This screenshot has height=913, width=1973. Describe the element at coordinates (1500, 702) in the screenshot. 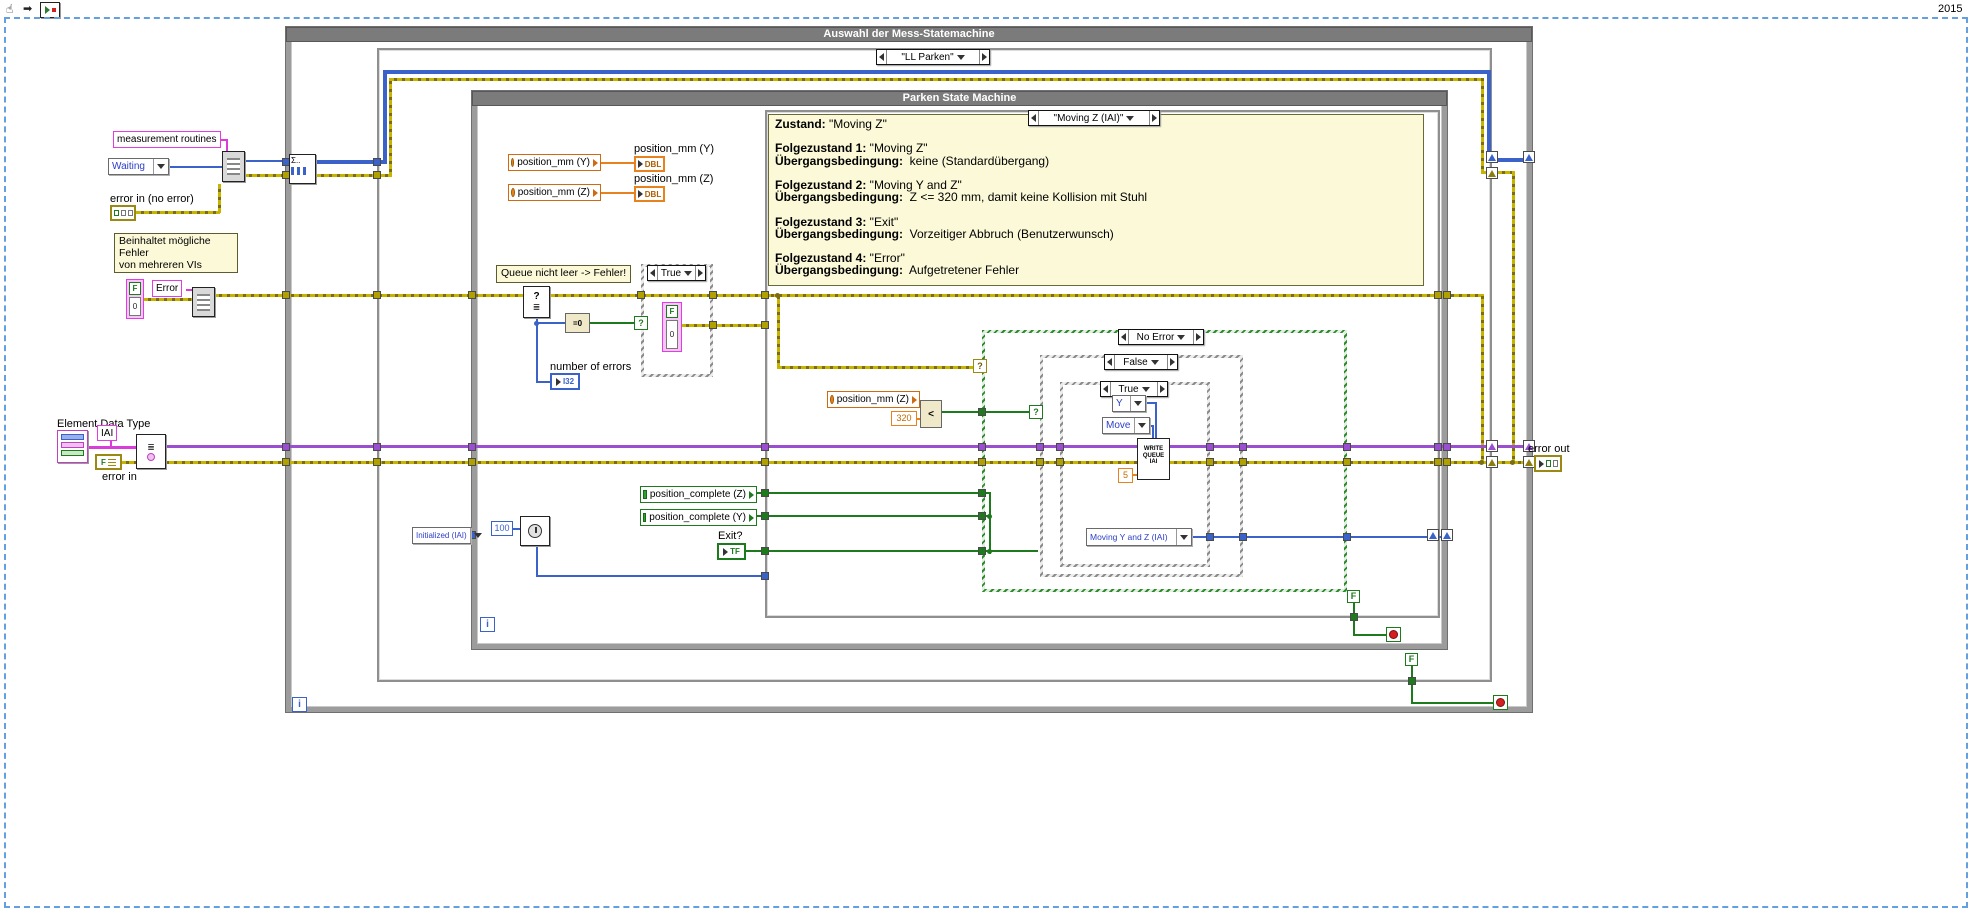

I see `loop-condition-terminal-outer` at that location.